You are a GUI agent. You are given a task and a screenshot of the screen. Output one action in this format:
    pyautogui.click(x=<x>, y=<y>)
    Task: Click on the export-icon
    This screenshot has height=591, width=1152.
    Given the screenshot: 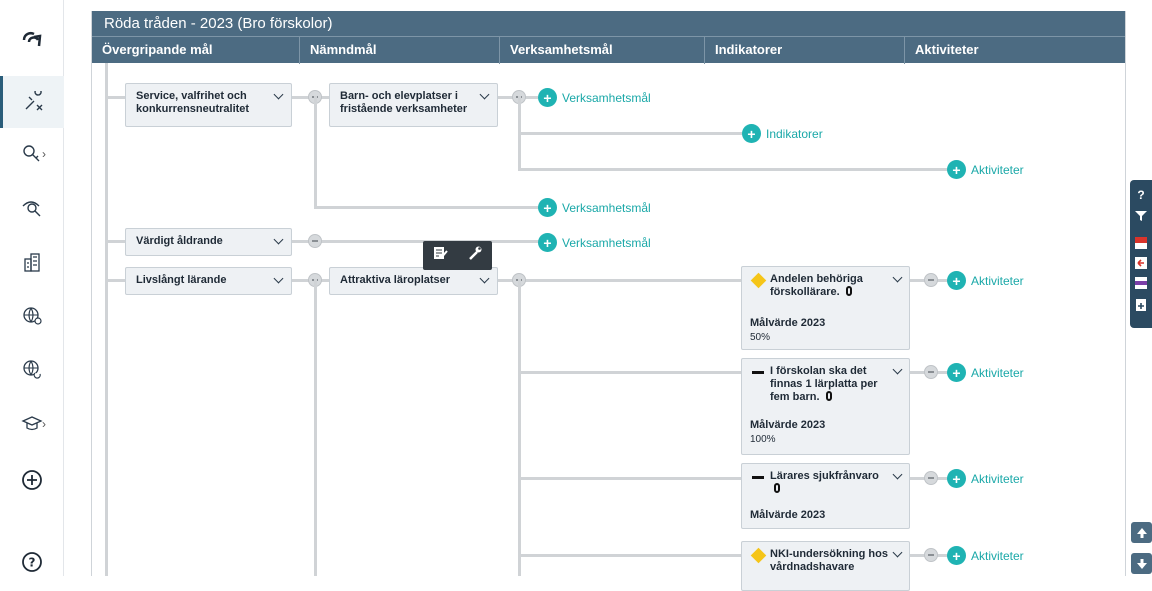 What is the action you would take?
    pyautogui.click(x=1141, y=264)
    